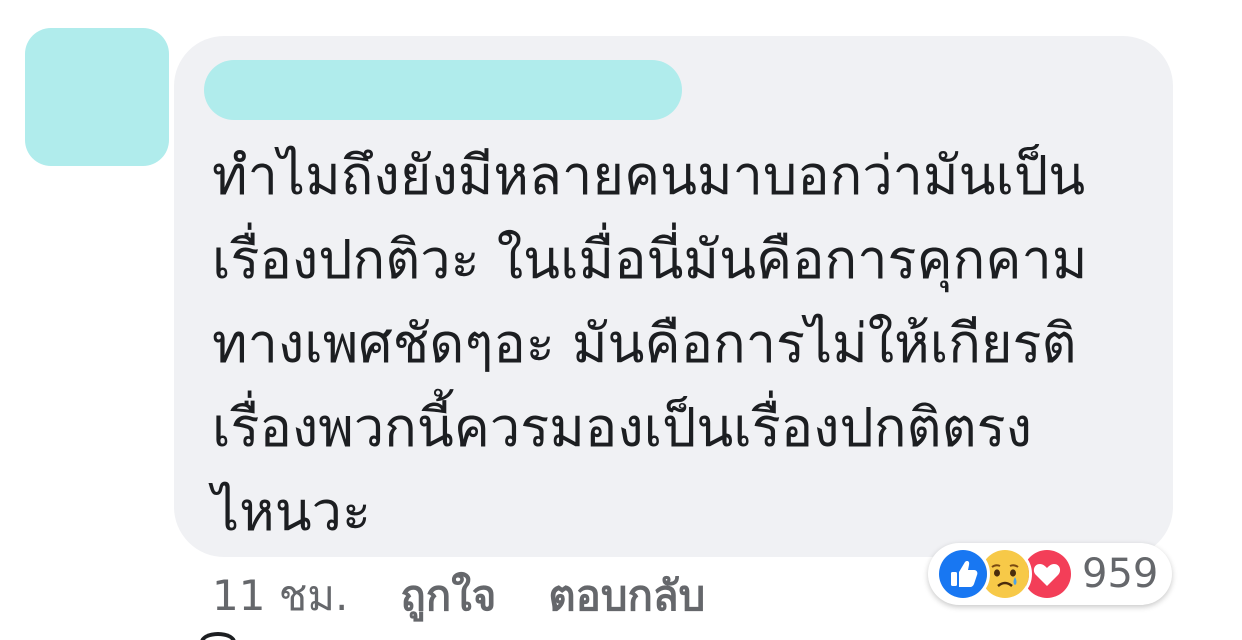 The width and height of the screenshot is (1242, 640). I want to click on like-icon, so click(963, 574).